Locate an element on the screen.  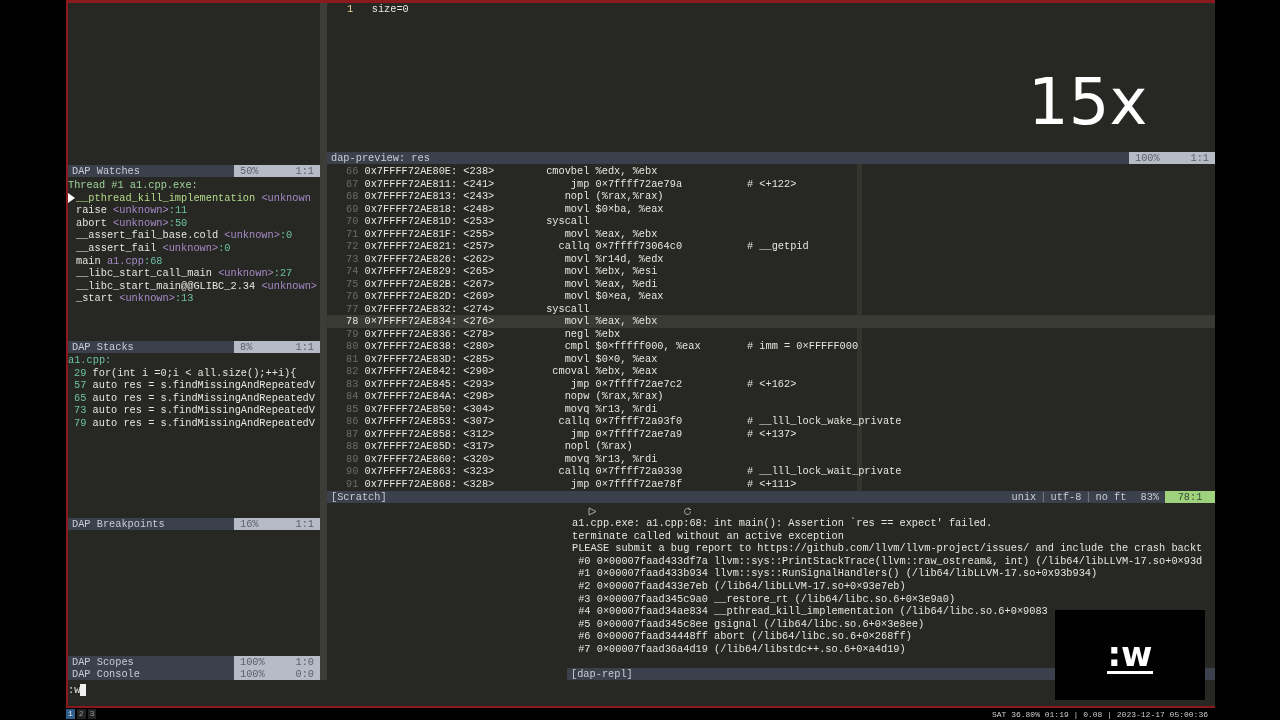
instruction-address: 0x7FFFF72AE838: is located at coordinates (411, 346).